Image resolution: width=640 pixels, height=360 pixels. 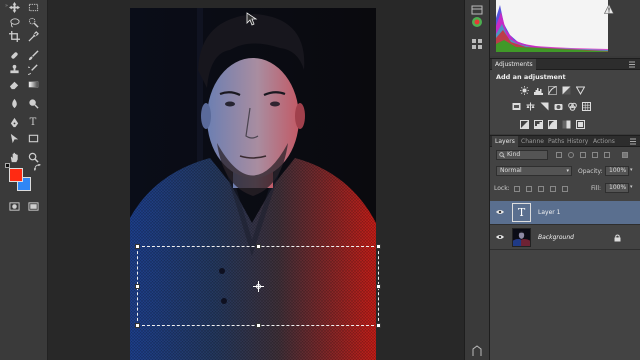 I want to click on tab-history: History, so click(x=577, y=141).